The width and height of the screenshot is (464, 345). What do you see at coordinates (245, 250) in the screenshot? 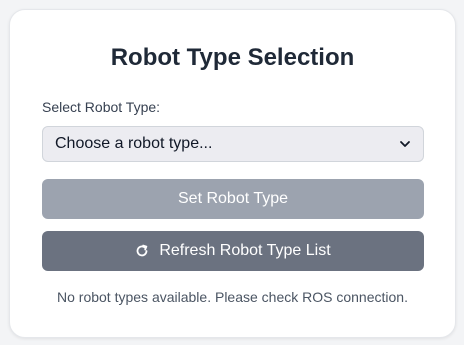
I see `refresh-button-label: Refresh Robot Type List` at bounding box center [245, 250].